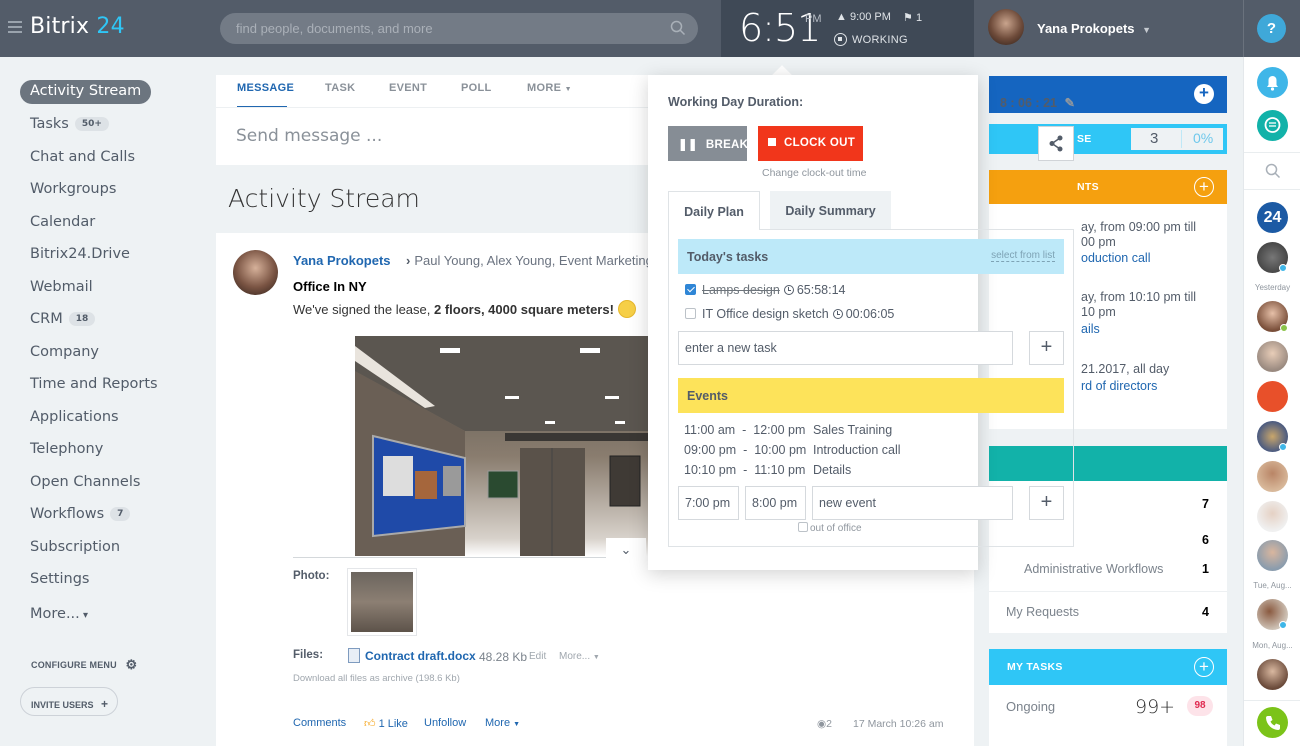 This screenshot has height=746, width=1300. What do you see at coordinates (1090, 329) in the screenshot?
I see `event-link: ails` at bounding box center [1090, 329].